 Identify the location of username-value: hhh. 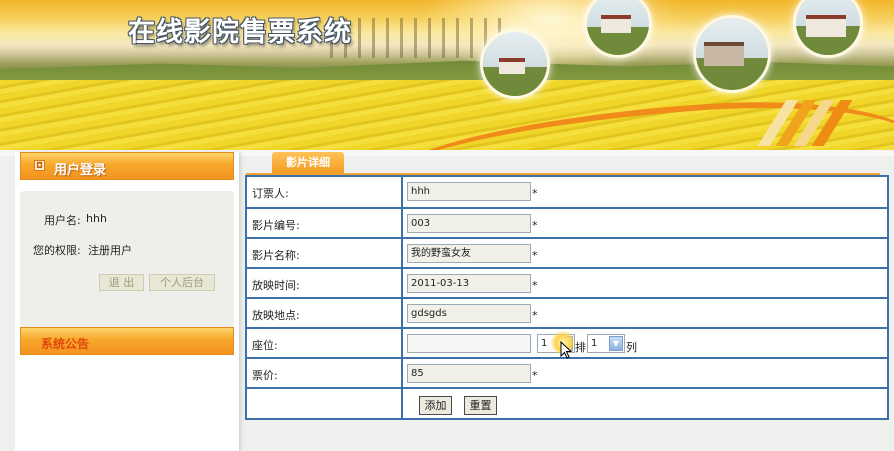
(96, 218).